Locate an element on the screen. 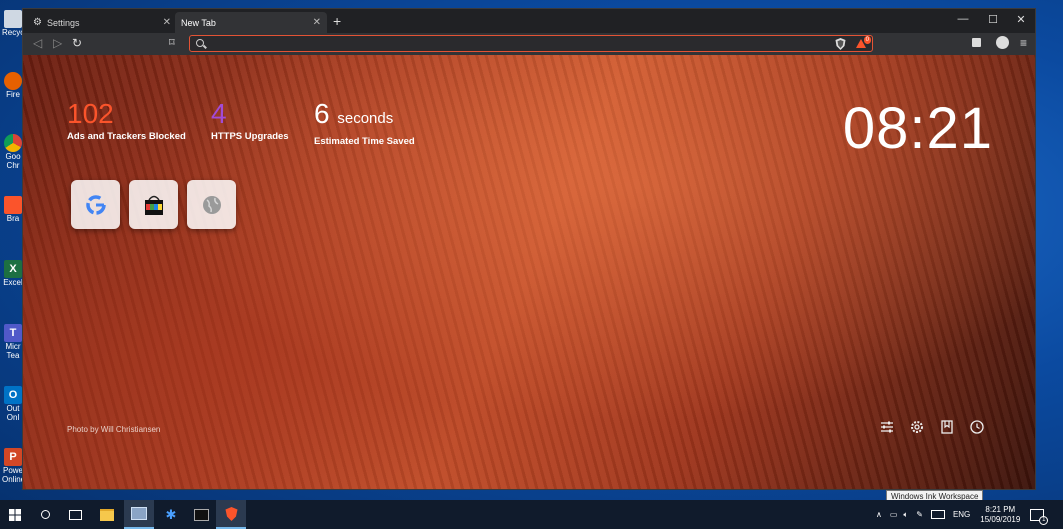 The width and height of the screenshot is (1063, 529). keyboard-icon is located at coordinates (937, 514).